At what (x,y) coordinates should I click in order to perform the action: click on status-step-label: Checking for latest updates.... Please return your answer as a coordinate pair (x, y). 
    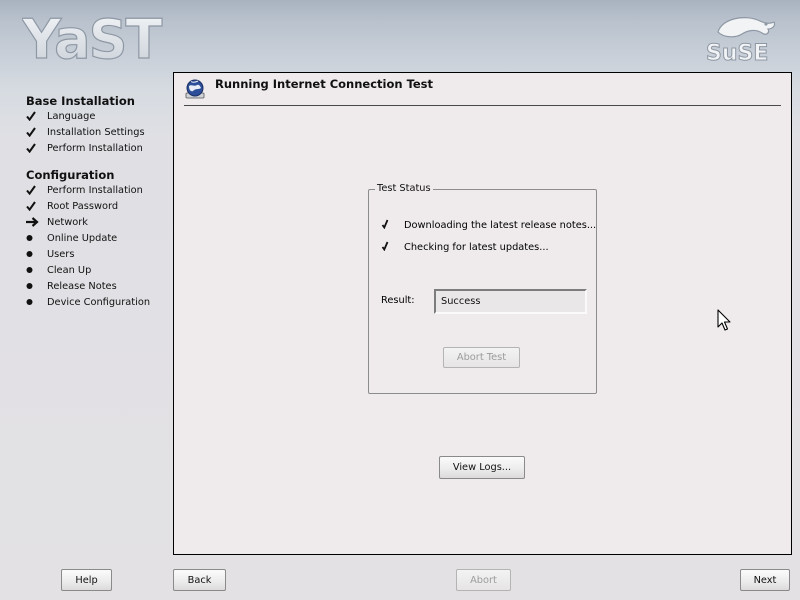
    Looking at the image, I should click on (476, 247).